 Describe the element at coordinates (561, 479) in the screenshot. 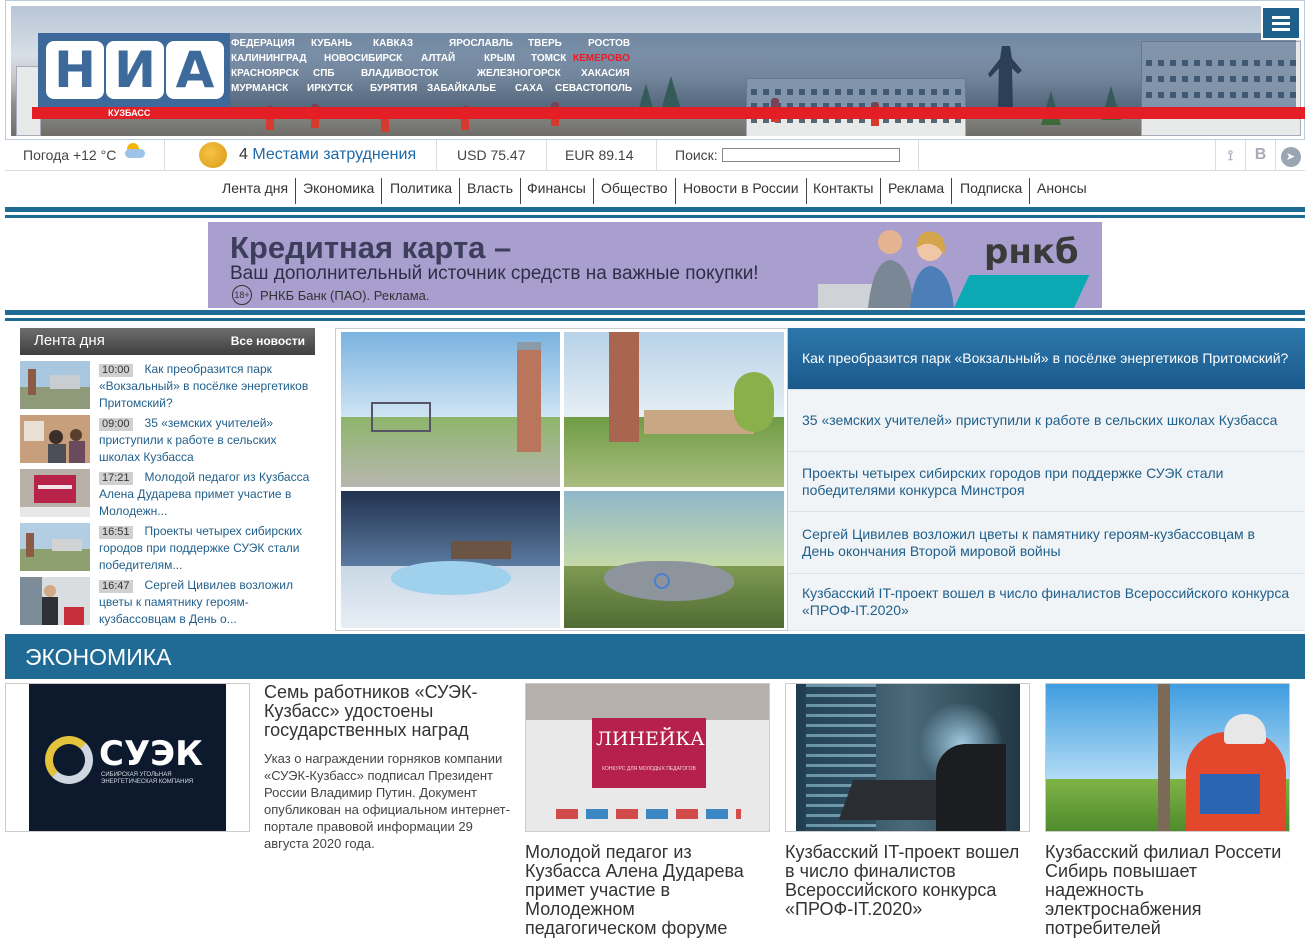

I see `featured-gallery` at that location.